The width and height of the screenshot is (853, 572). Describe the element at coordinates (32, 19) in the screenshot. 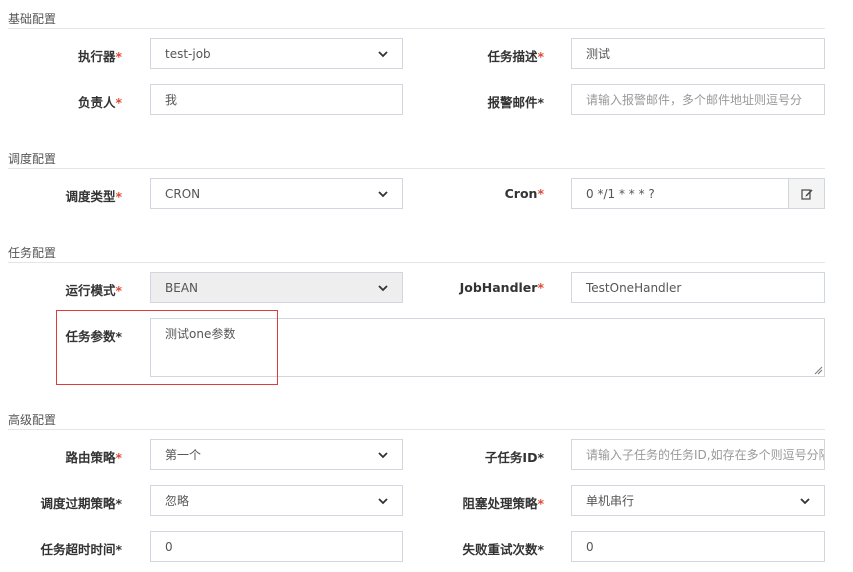

I see `section-title-basic: 基础配置` at that location.